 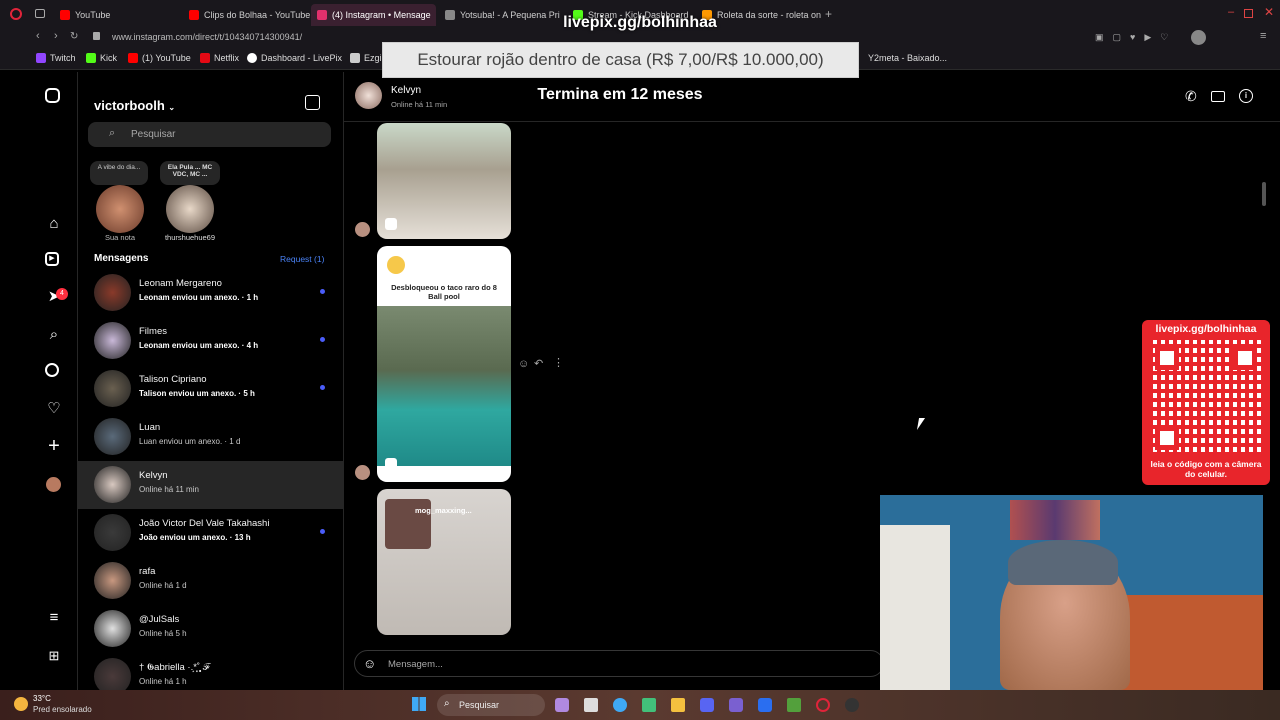 I want to click on conversation-row: @JulSals Online há 5 h, so click(x=210, y=629).